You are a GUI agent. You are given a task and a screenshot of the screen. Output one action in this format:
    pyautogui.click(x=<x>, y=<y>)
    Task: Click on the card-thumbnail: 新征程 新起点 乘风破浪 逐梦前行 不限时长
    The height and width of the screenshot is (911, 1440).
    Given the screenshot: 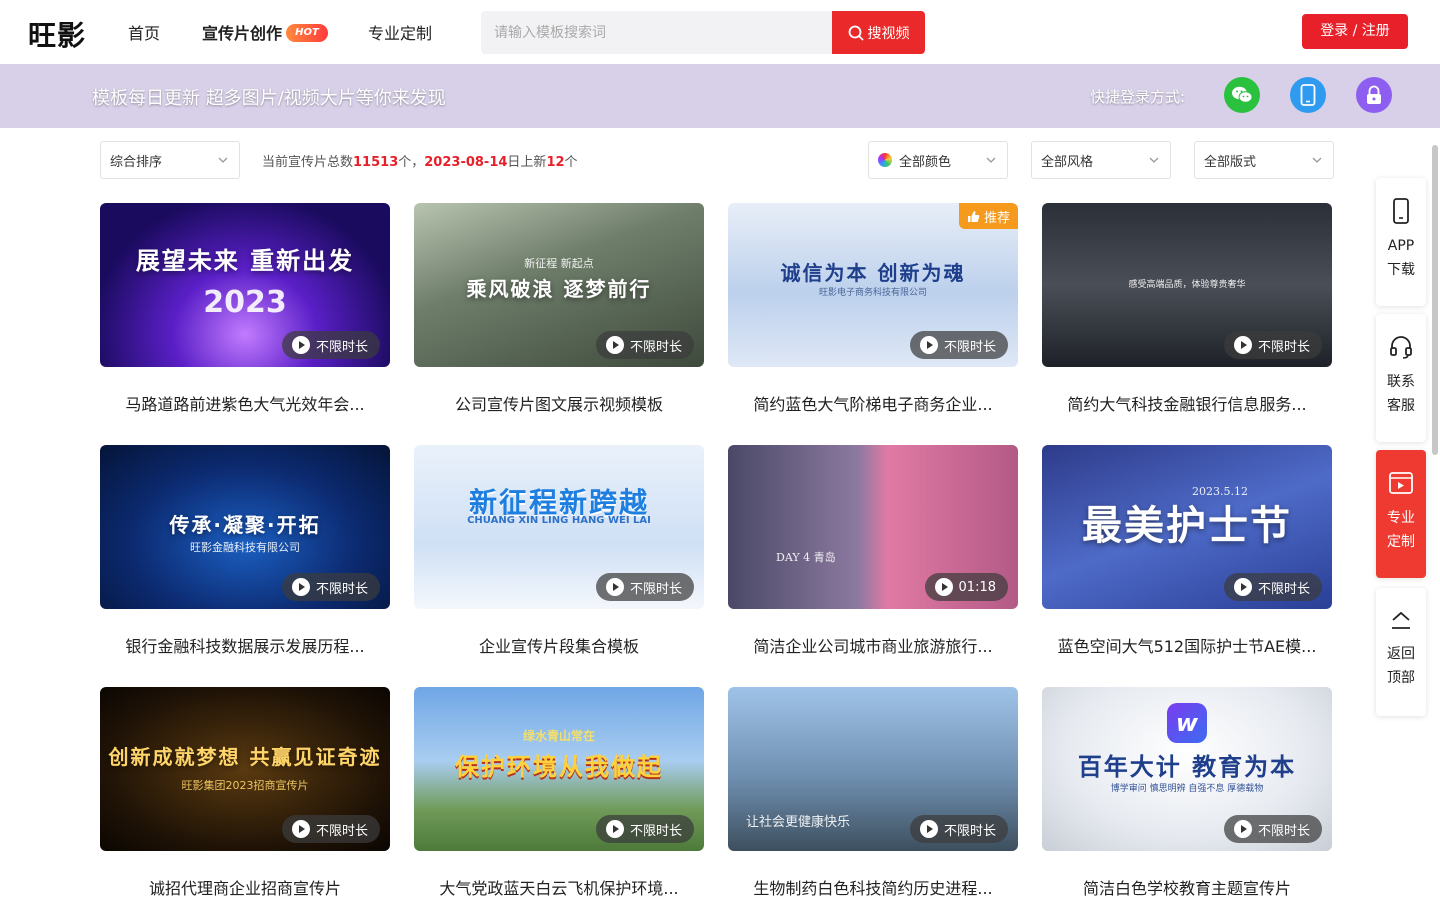 What is the action you would take?
    pyautogui.click(x=559, y=285)
    